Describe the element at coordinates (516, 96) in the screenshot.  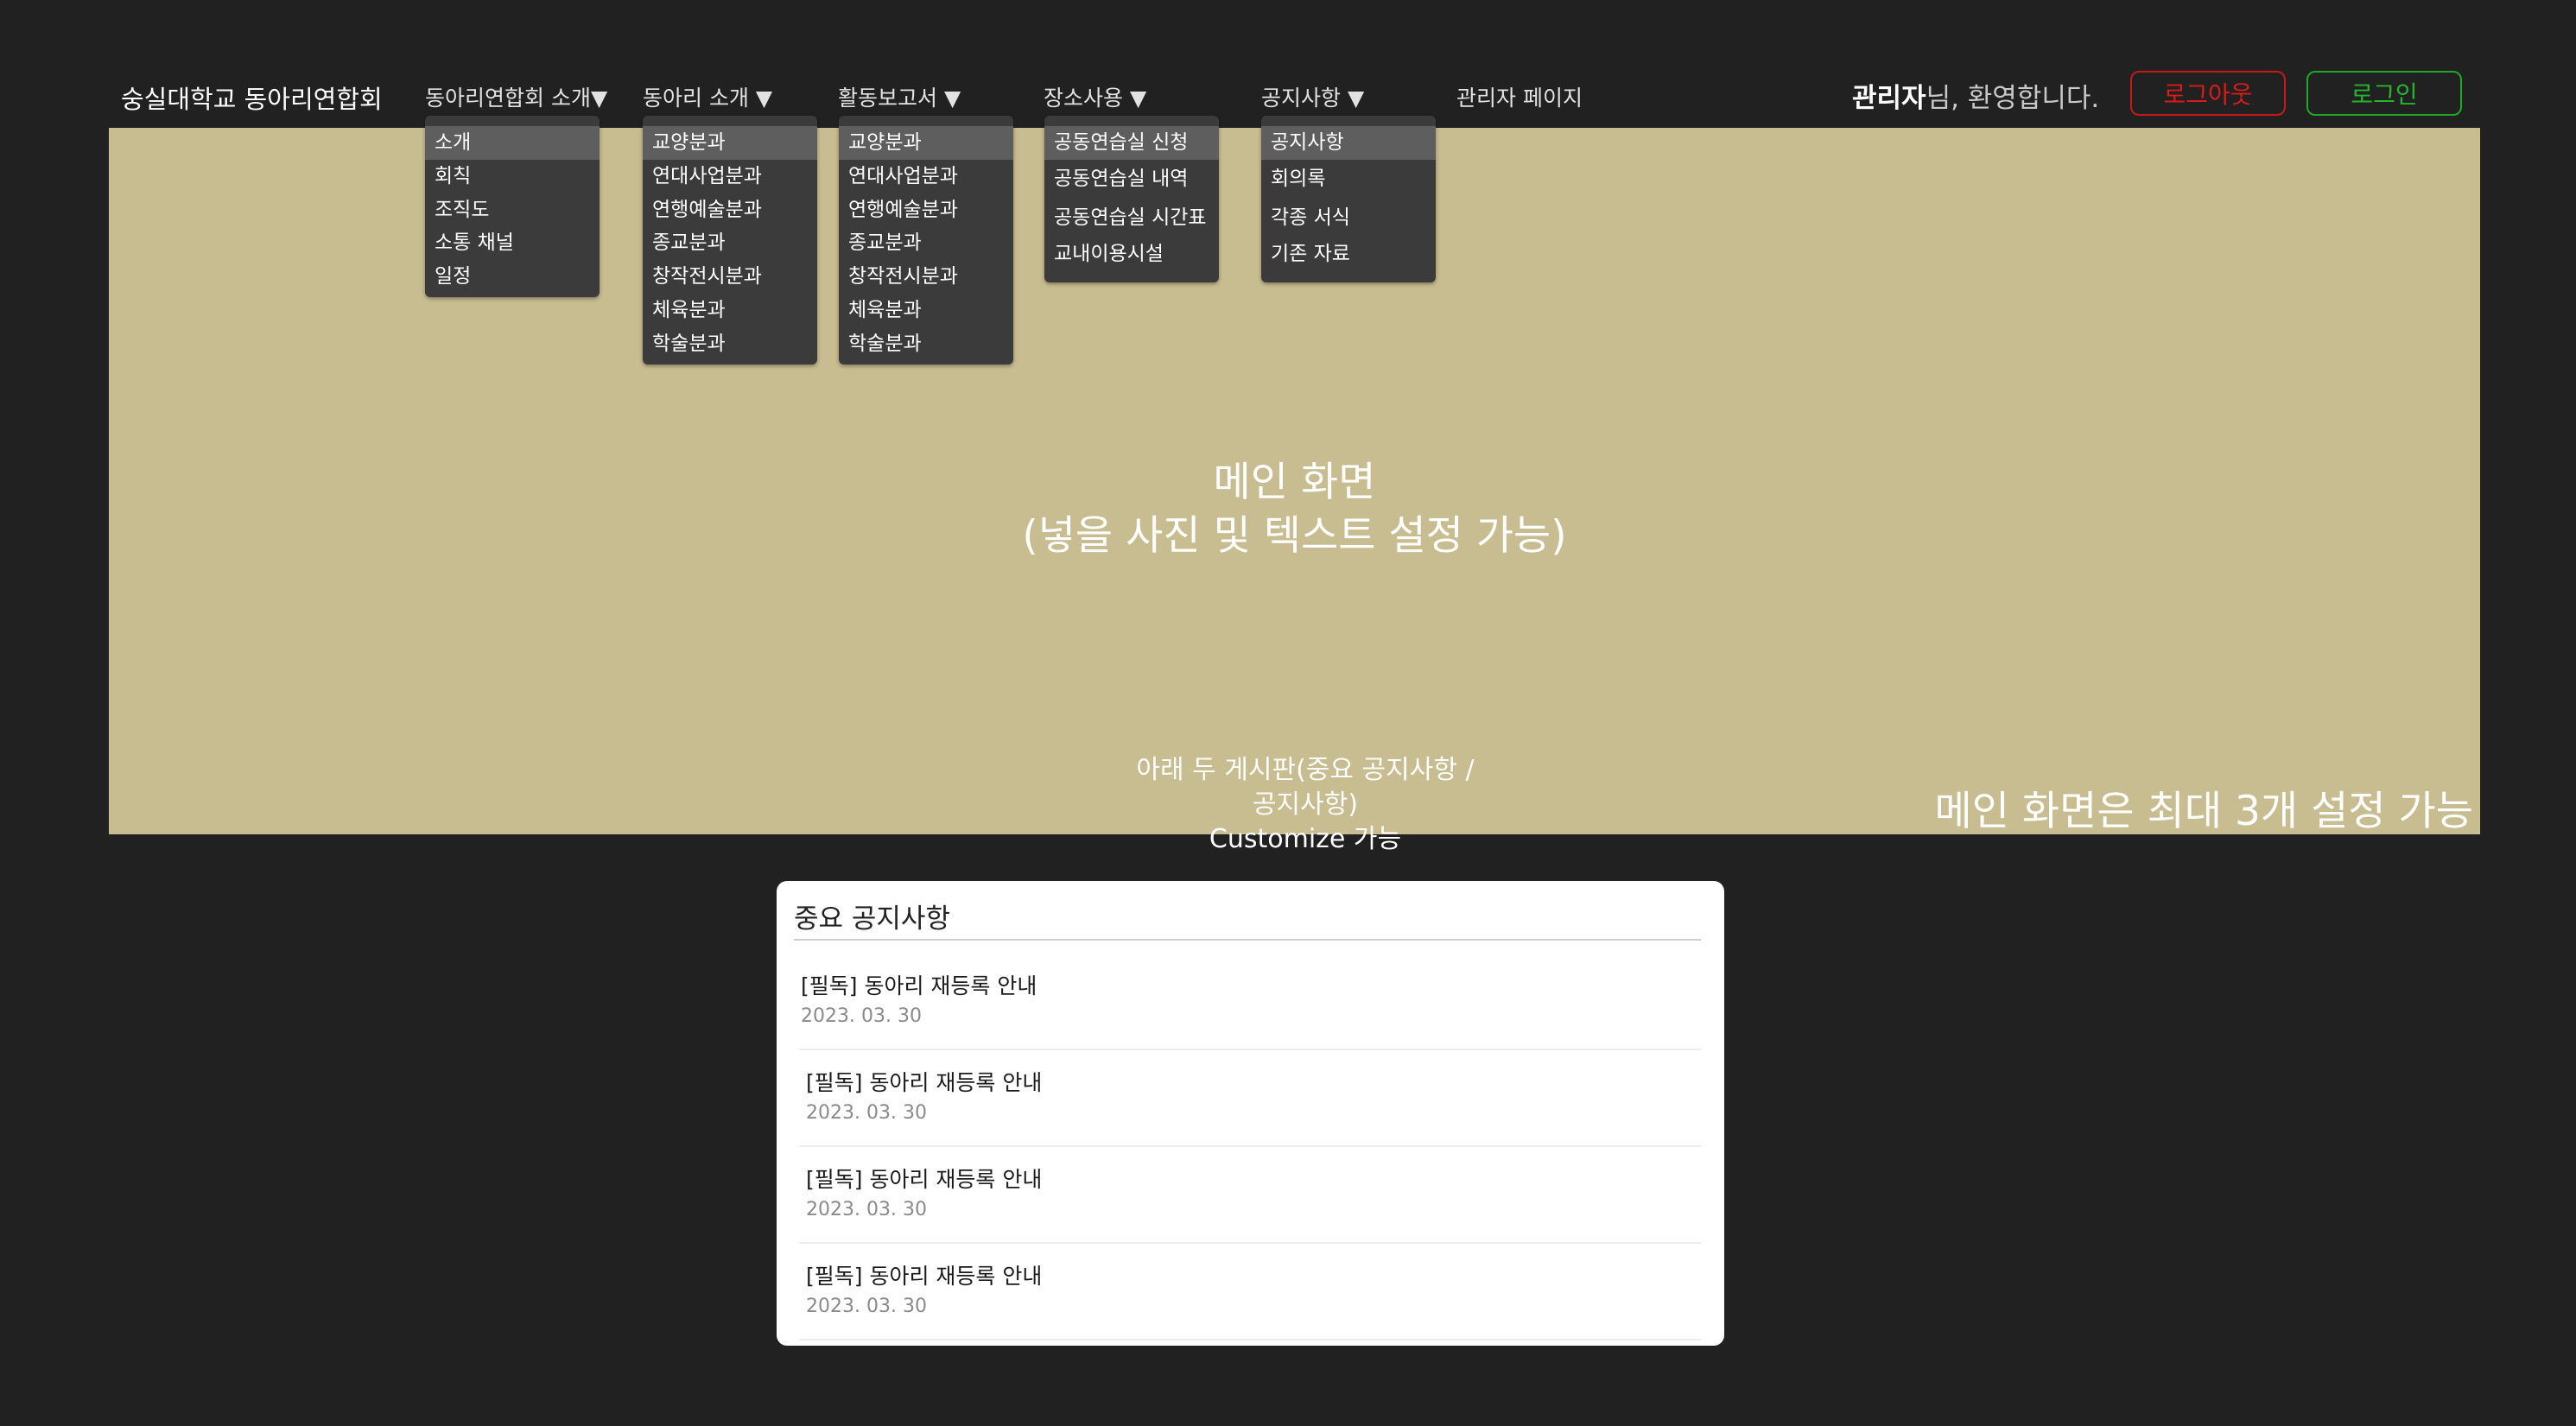
I see `nav-club-union-intro: 동아리연합회 소개▼` at that location.